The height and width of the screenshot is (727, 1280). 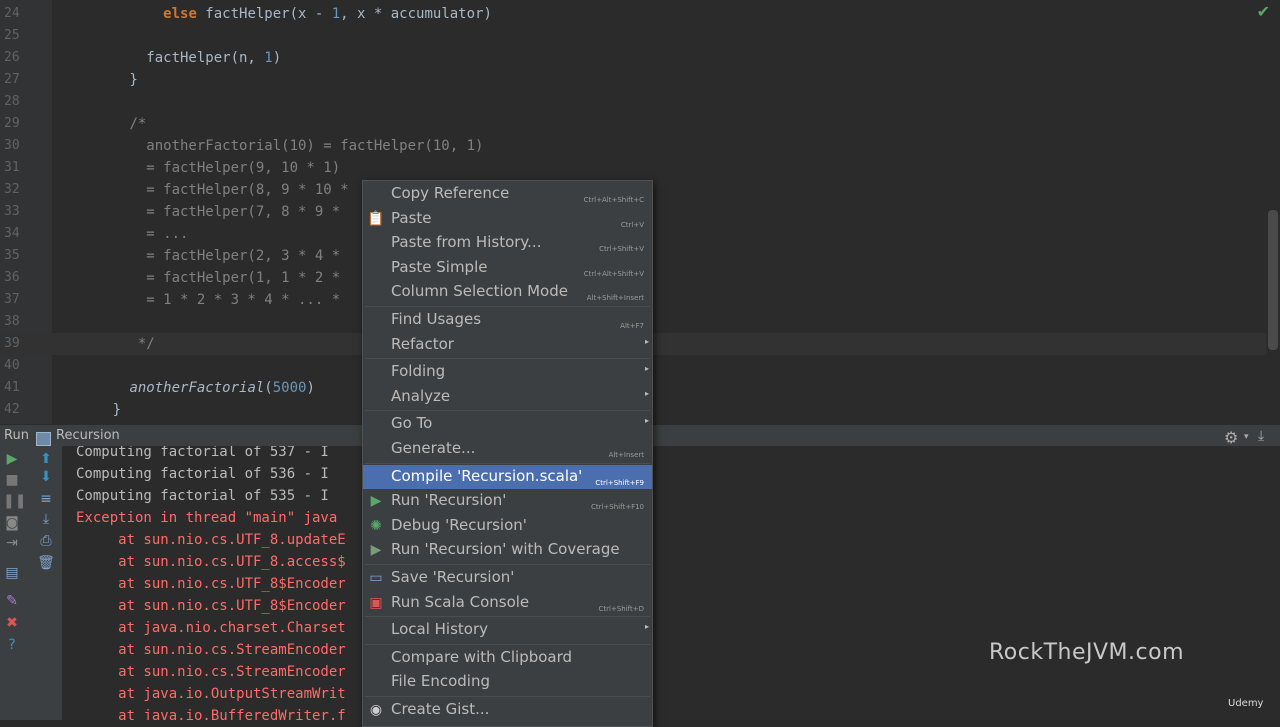 What do you see at coordinates (507, 682) in the screenshot?
I see `menu-item-file-encoding: File Encoding` at bounding box center [507, 682].